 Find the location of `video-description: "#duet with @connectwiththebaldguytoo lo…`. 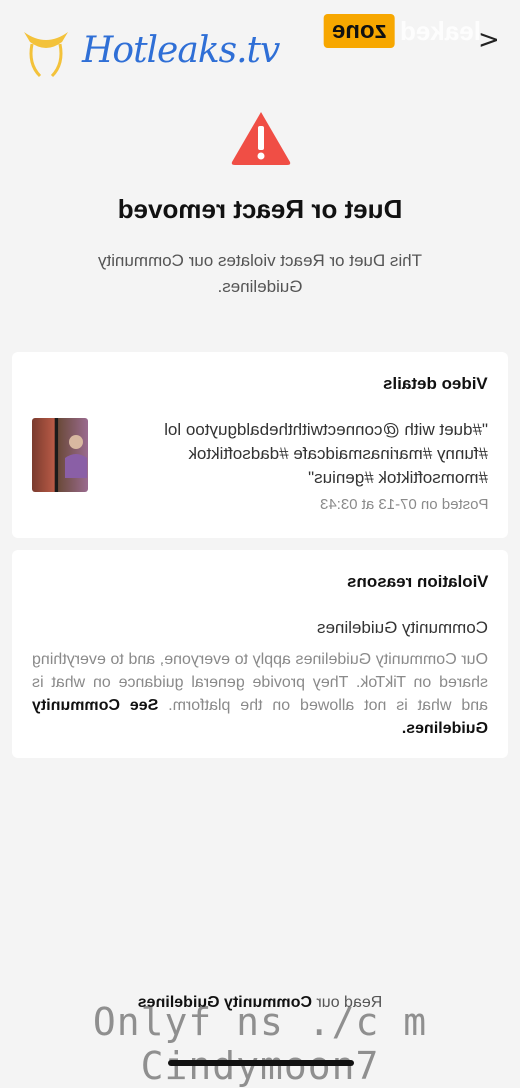

video-description: "#duet with @connectwiththebaldguytoo lo… is located at coordinates (326, 453).